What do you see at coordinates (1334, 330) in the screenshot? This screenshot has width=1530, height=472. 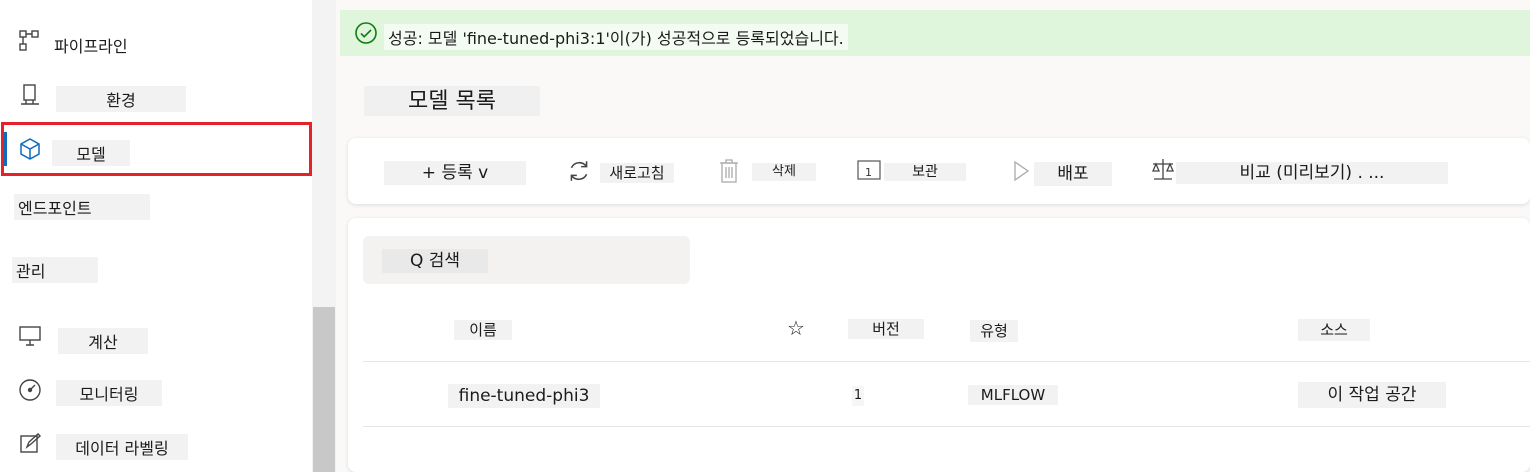 I see `column-header-source: 소스` at bounding box center [1334, 330].